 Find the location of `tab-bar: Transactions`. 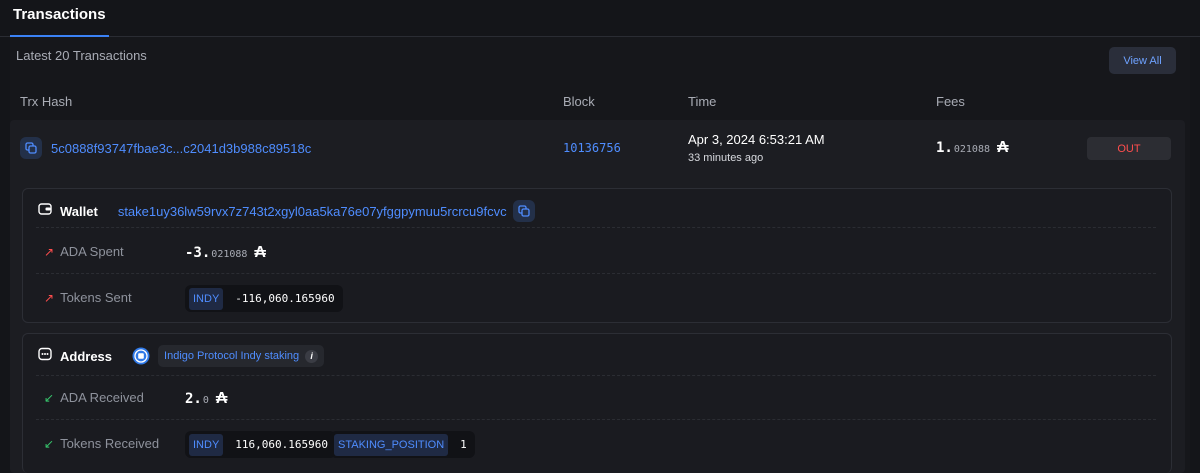

tab-bar: Transactions is located at coordinates (600, 18).